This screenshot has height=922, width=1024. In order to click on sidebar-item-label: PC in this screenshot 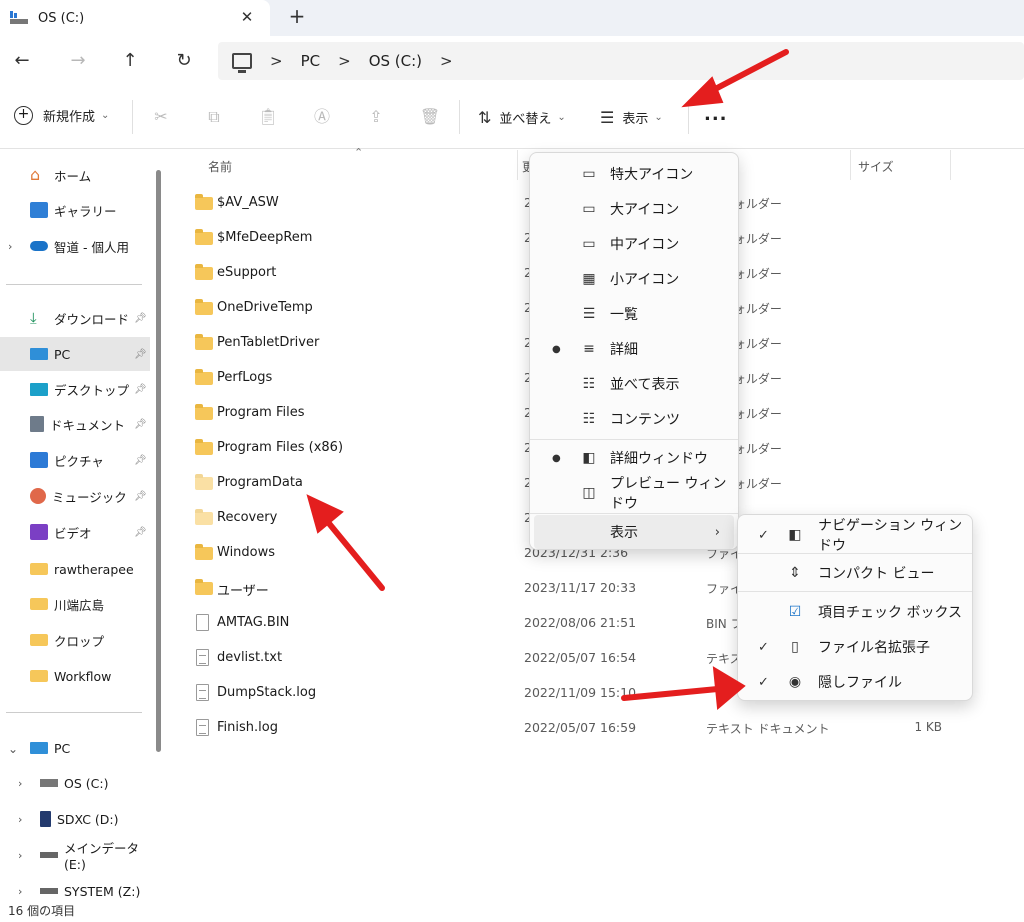, I will do `click(62, 354)`.